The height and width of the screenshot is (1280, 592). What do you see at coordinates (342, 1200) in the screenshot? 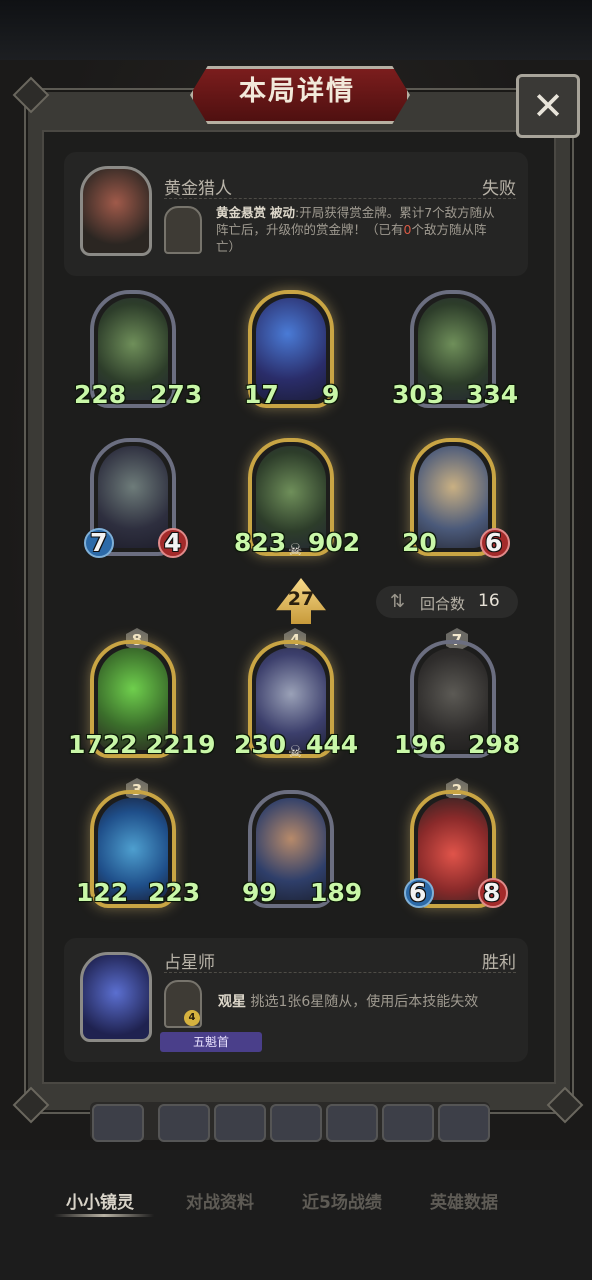
I see `tab-recent-matches: 近5场战绩` at bounding box center [342, 1200].